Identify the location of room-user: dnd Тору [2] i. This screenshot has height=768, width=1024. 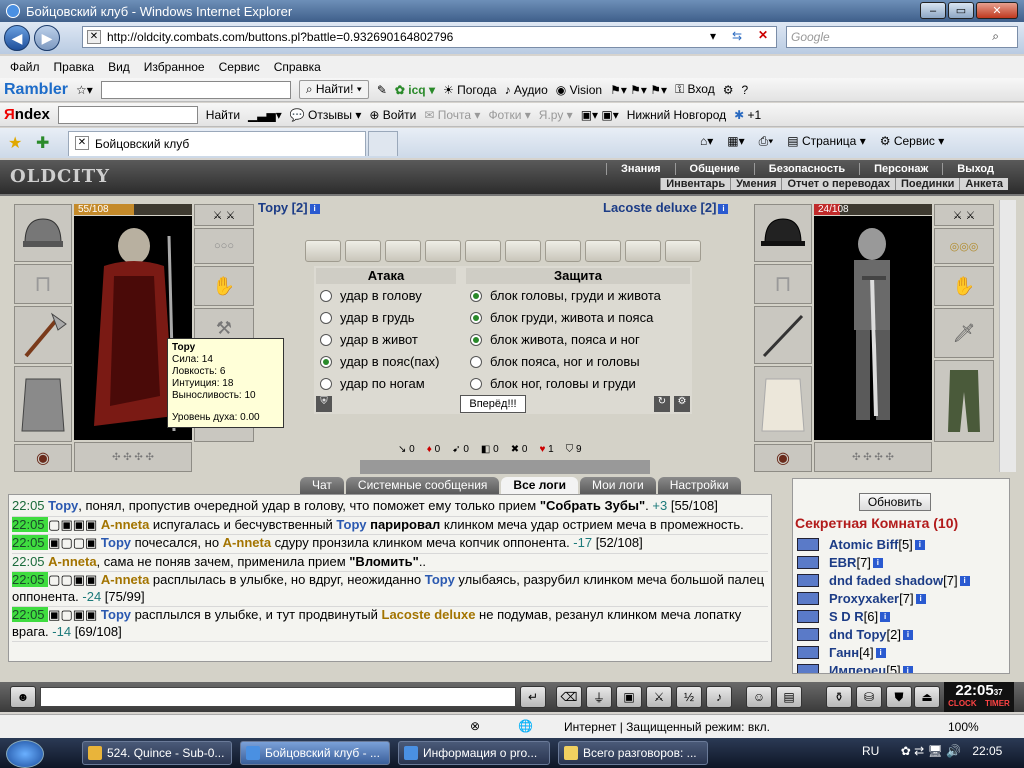
(855, 634).